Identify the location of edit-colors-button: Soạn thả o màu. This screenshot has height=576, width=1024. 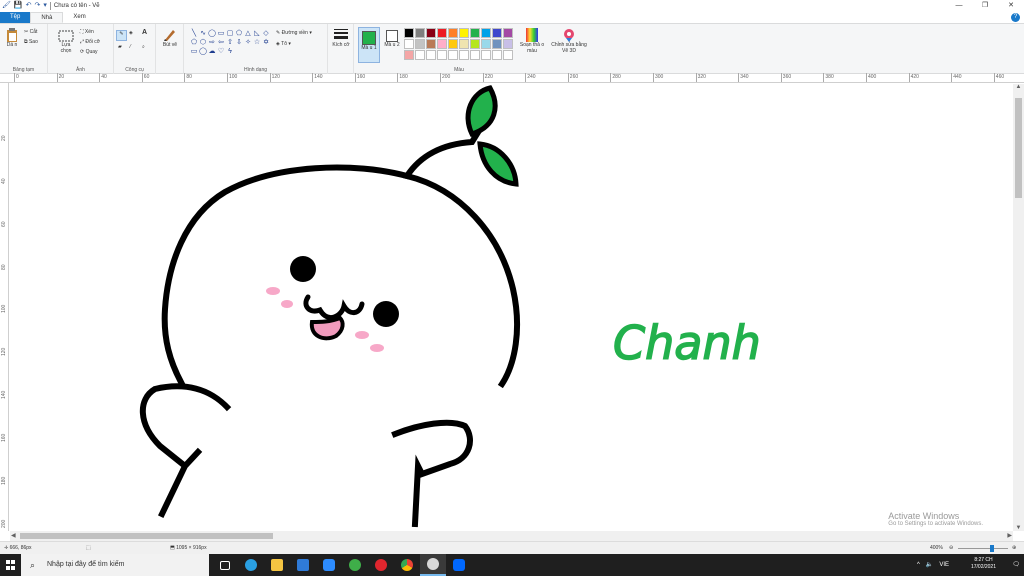
(532, 41).